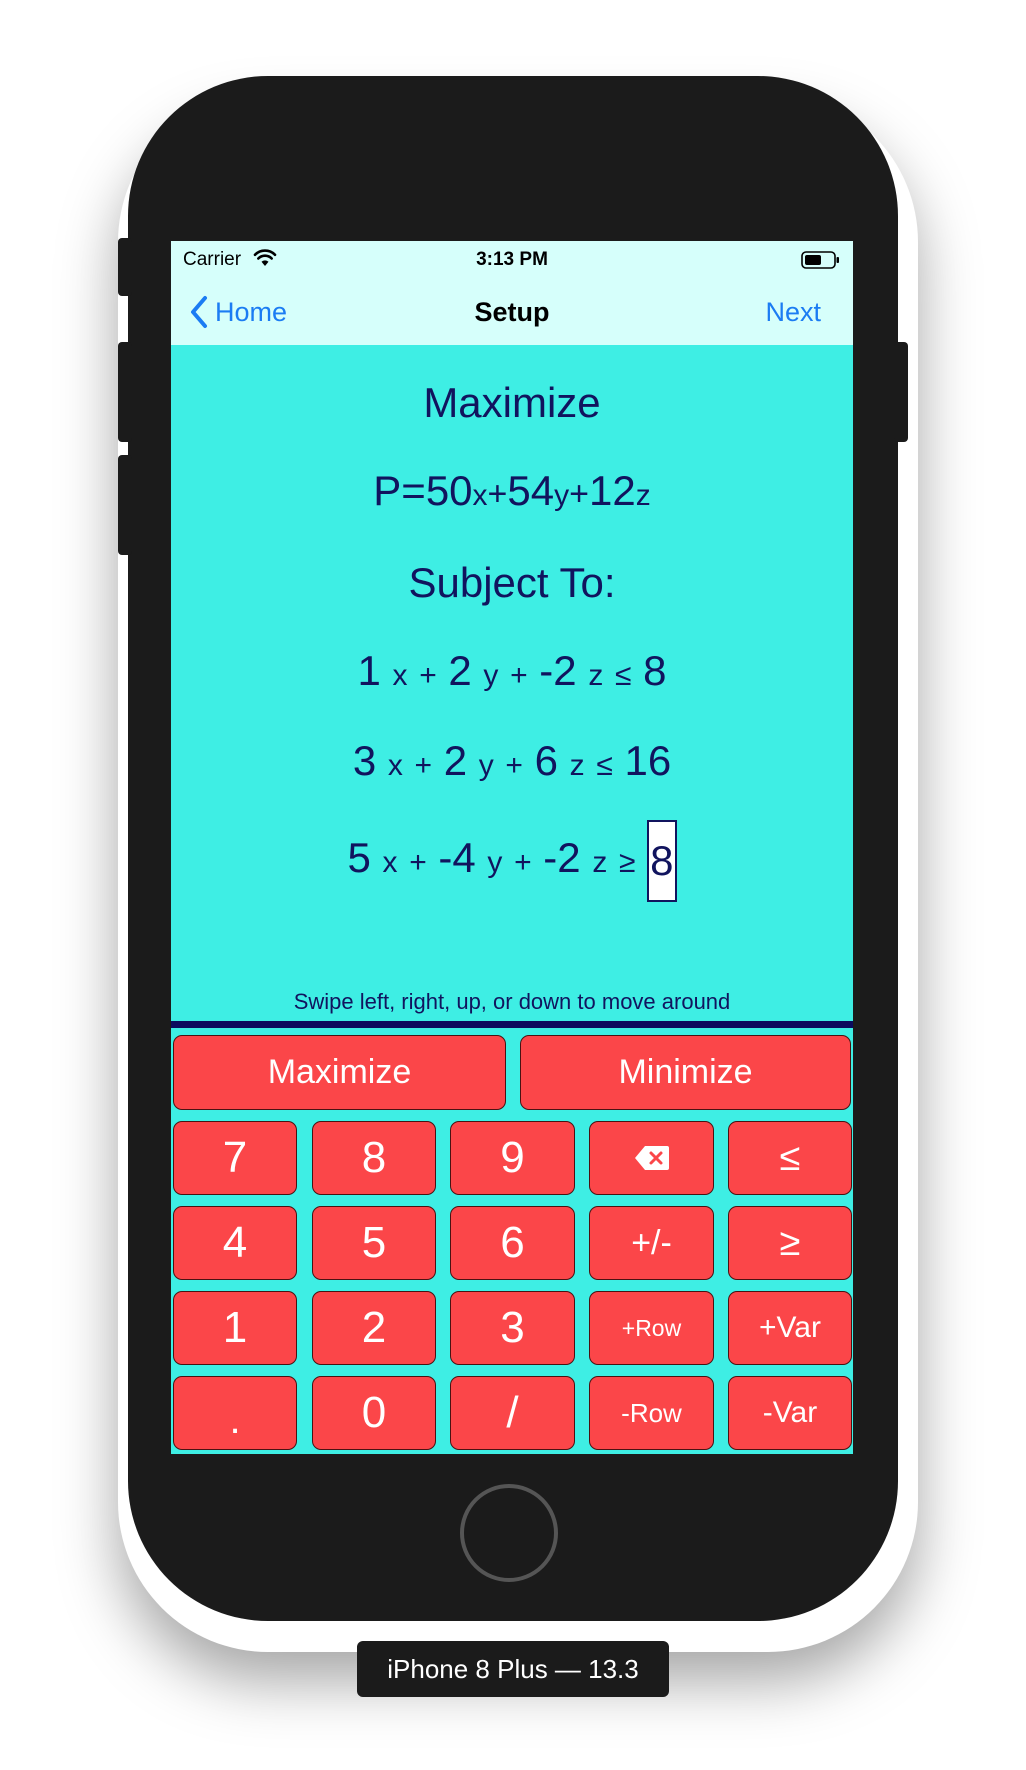 The width and height of the screenshot is (1026, 1770). I want to click on mute-switch, so click(125, 267).